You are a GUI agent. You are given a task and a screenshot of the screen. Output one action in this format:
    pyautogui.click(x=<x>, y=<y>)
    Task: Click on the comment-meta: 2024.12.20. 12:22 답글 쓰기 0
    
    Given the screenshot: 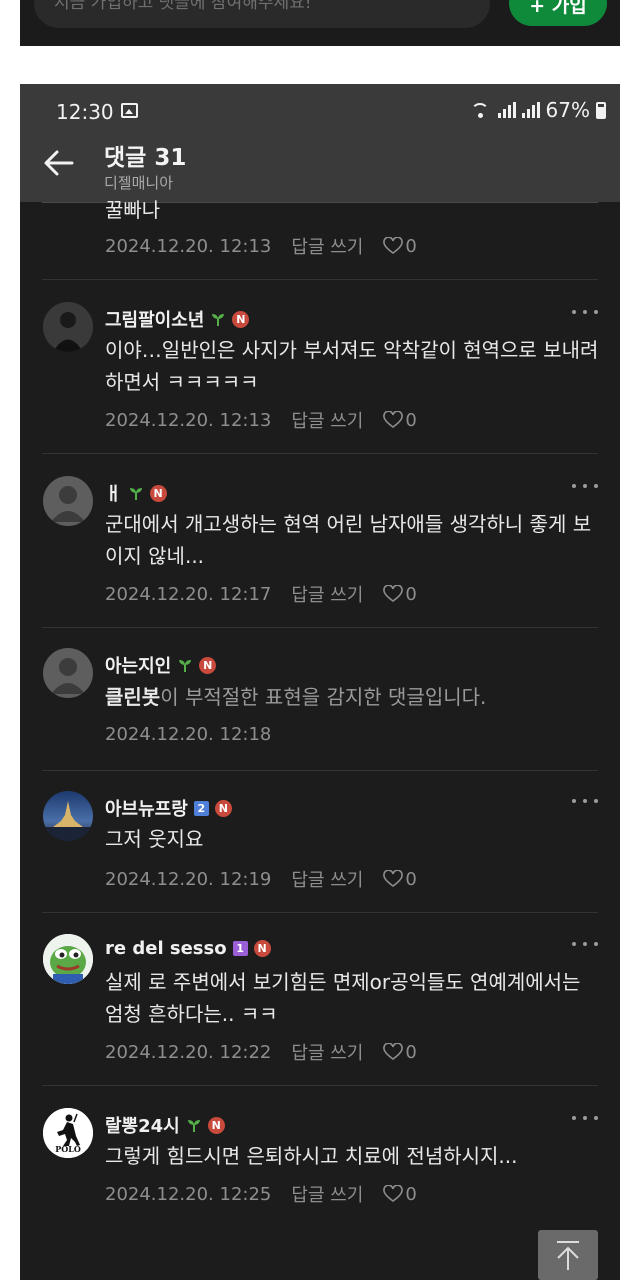 What is the action you would take?
    pyautogui.click(x=261, y=1052)
    